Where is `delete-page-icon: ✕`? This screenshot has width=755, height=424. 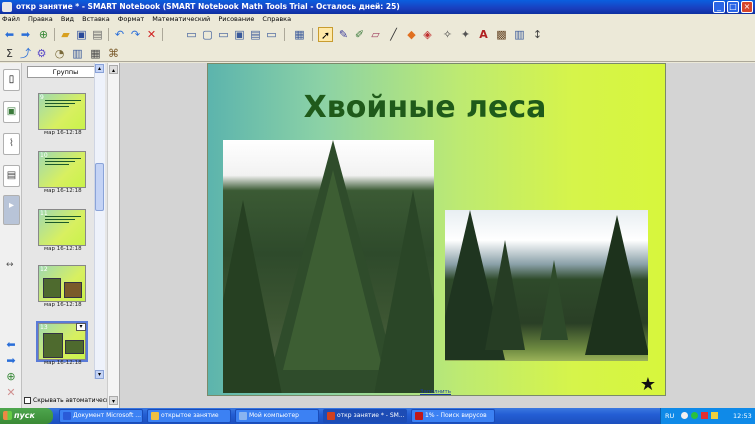
delete-page-icon: ✕ is located at coordinates (11, 393).